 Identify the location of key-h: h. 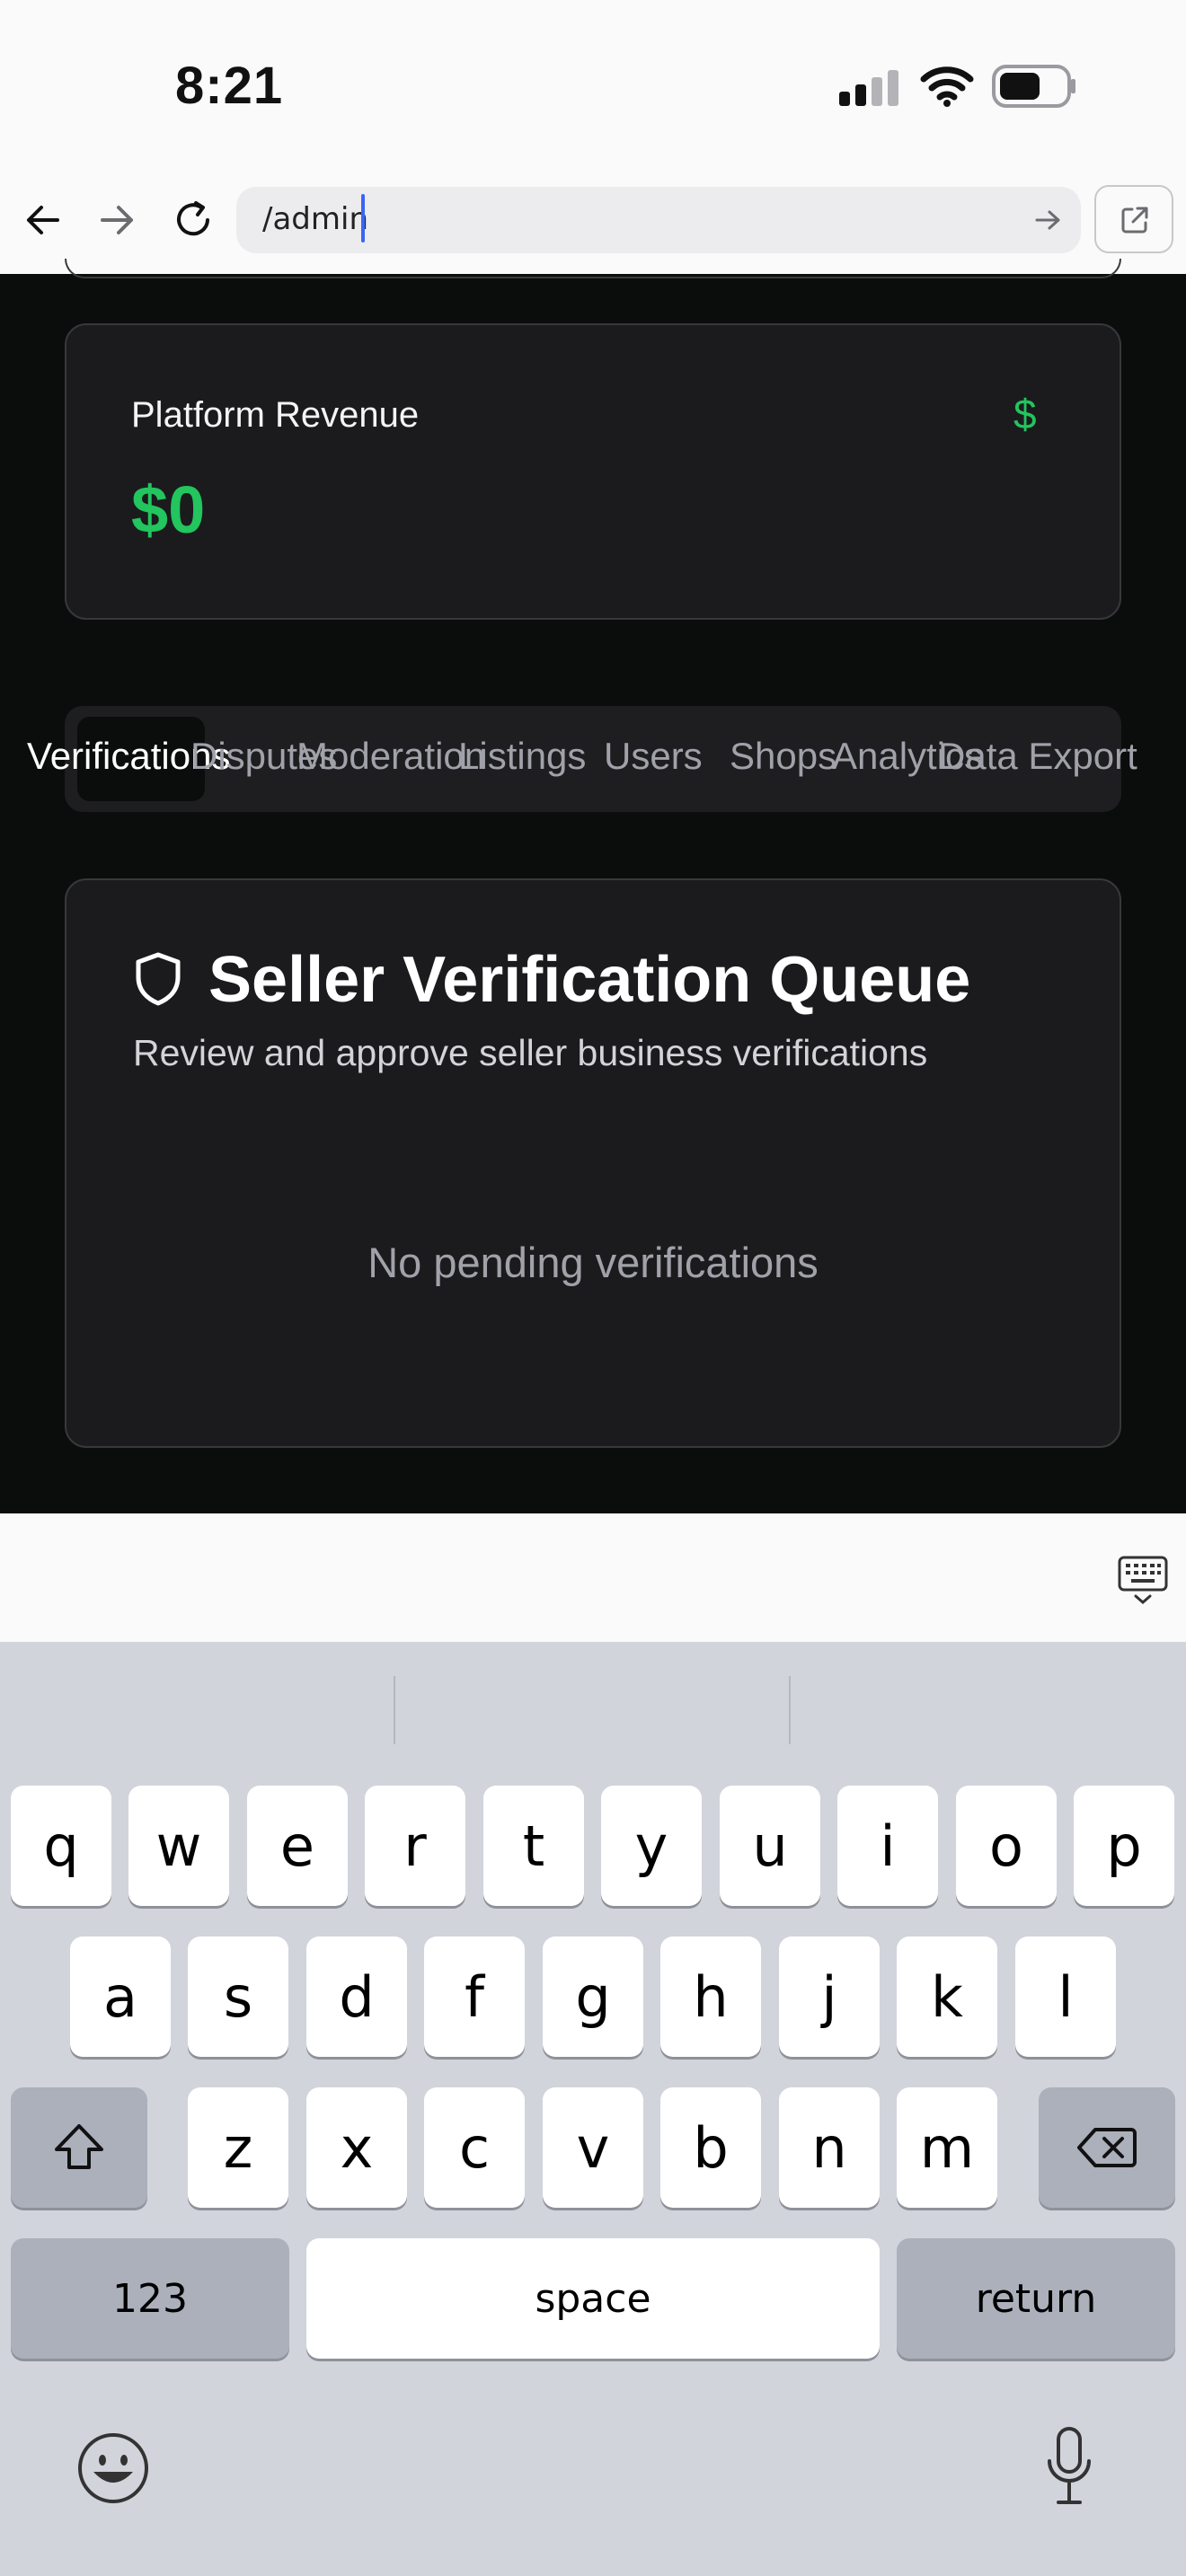
(710, 1997).